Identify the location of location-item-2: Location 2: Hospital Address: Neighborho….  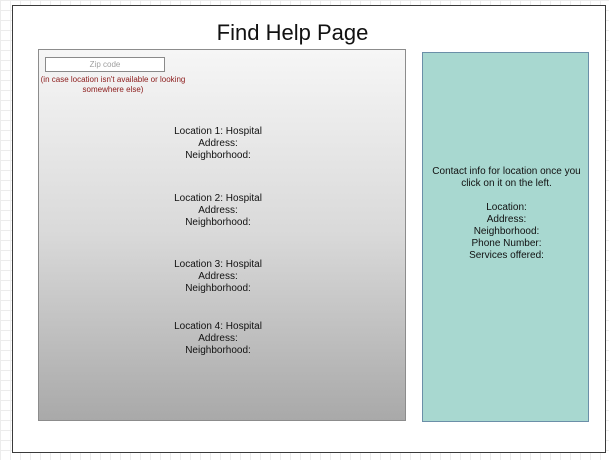
(218, 211).